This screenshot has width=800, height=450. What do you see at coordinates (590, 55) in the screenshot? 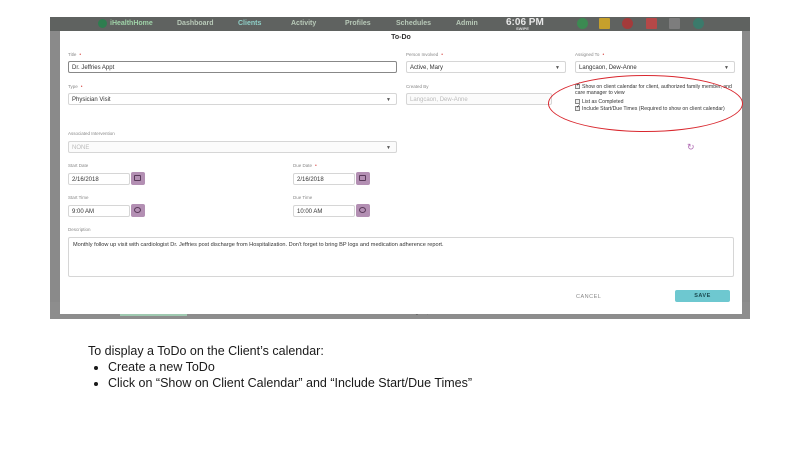
I see `assigned-label: Assigned To •` at bounding box center [590, 55].